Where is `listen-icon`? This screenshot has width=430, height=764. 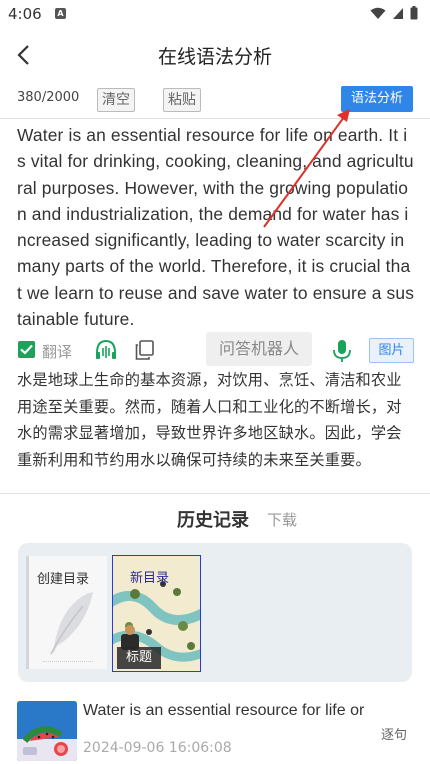
listen-icon is located at coordinates (105, 350).